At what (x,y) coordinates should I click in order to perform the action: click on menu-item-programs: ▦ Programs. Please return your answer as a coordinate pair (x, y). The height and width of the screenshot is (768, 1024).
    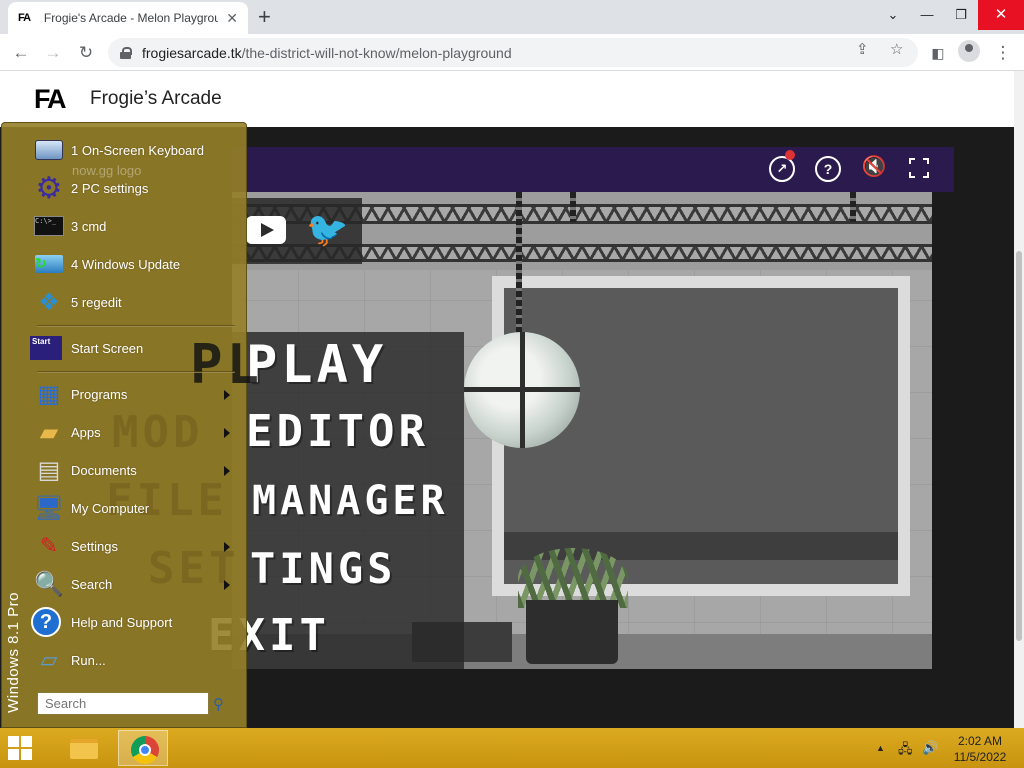
    Looking at the image, I should click on (135, 394).